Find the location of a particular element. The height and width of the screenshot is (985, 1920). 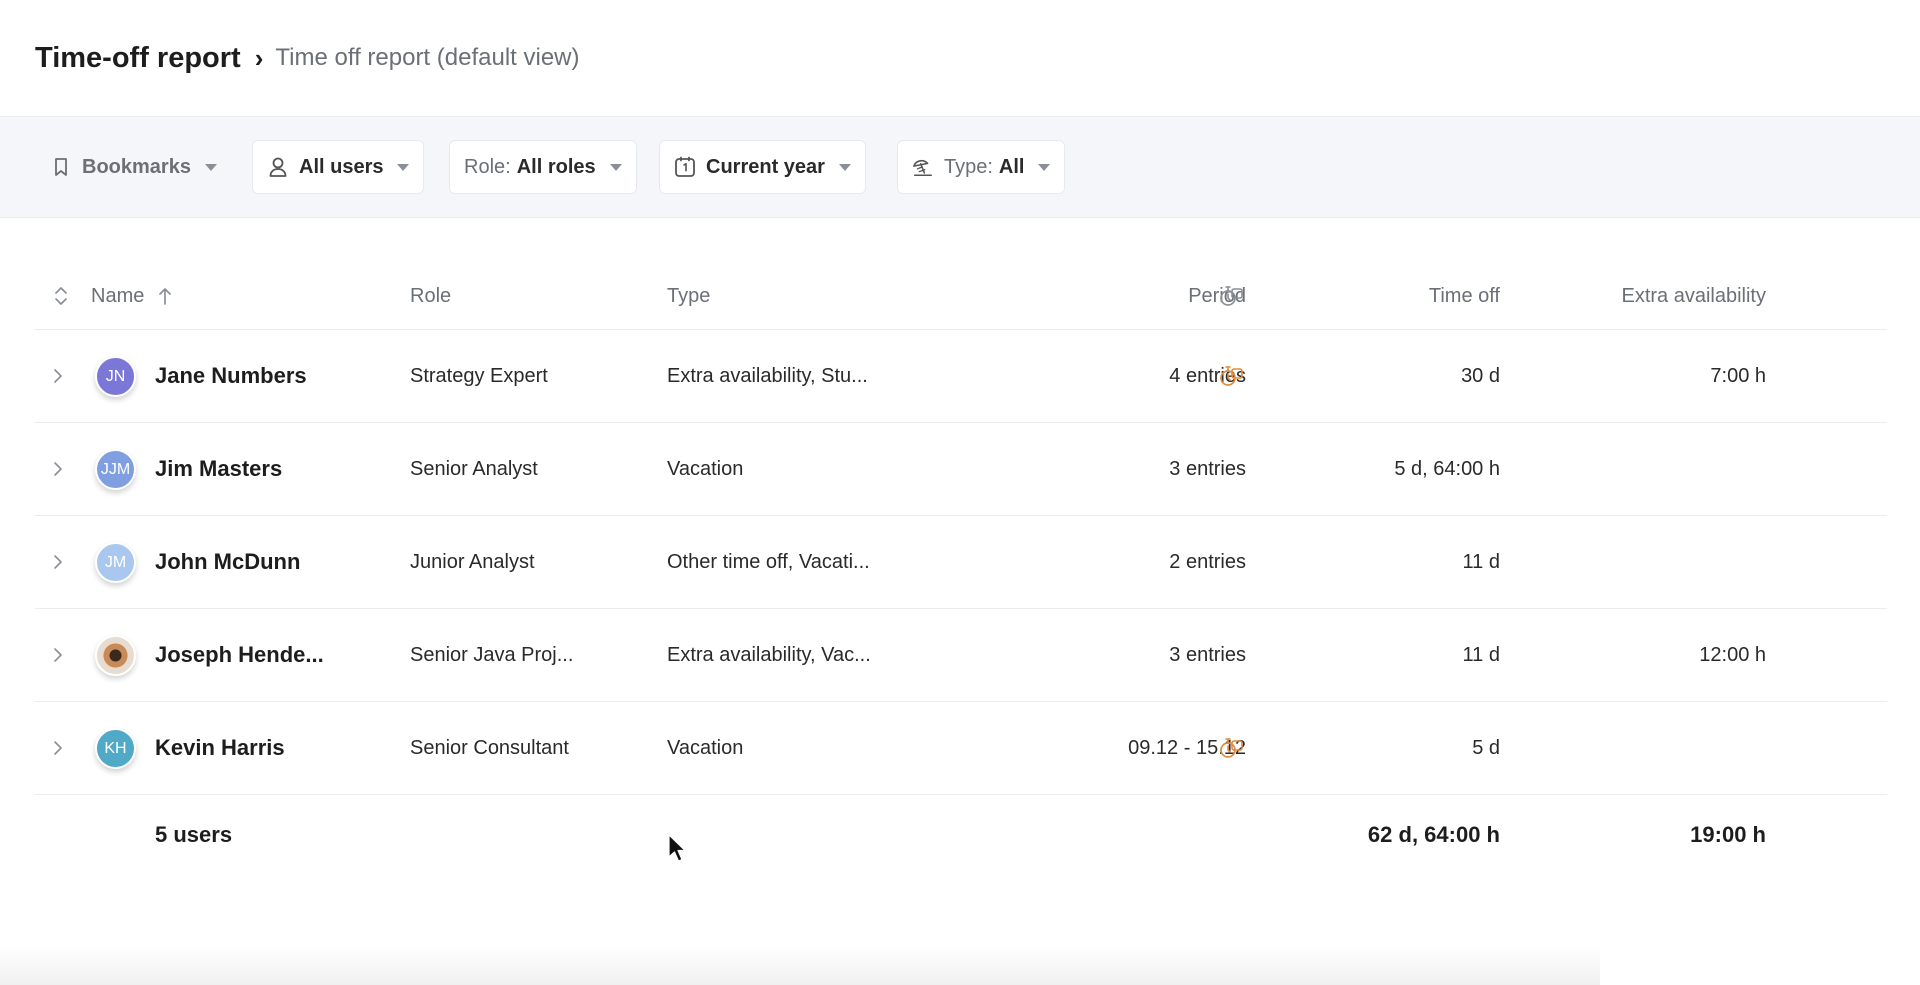

type-filter-value: All is located at coordinates (1011, 166).